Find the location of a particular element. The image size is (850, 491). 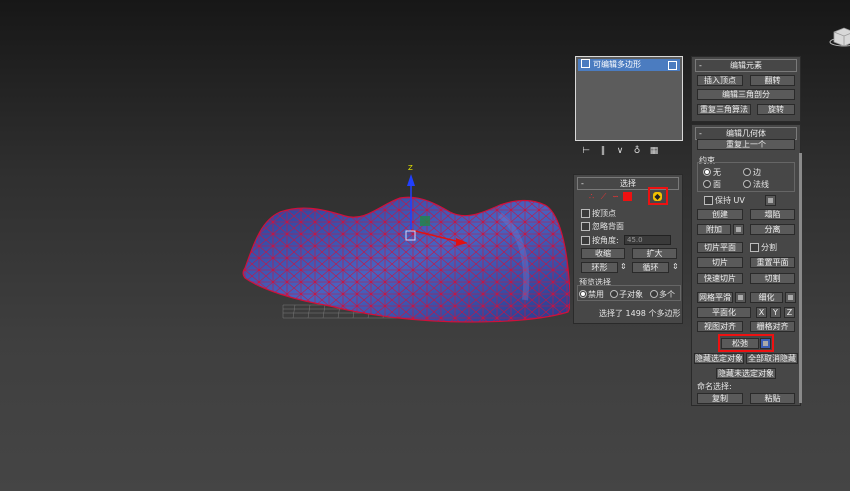

slice-button: 切片 is located at coordinates (720, 262).